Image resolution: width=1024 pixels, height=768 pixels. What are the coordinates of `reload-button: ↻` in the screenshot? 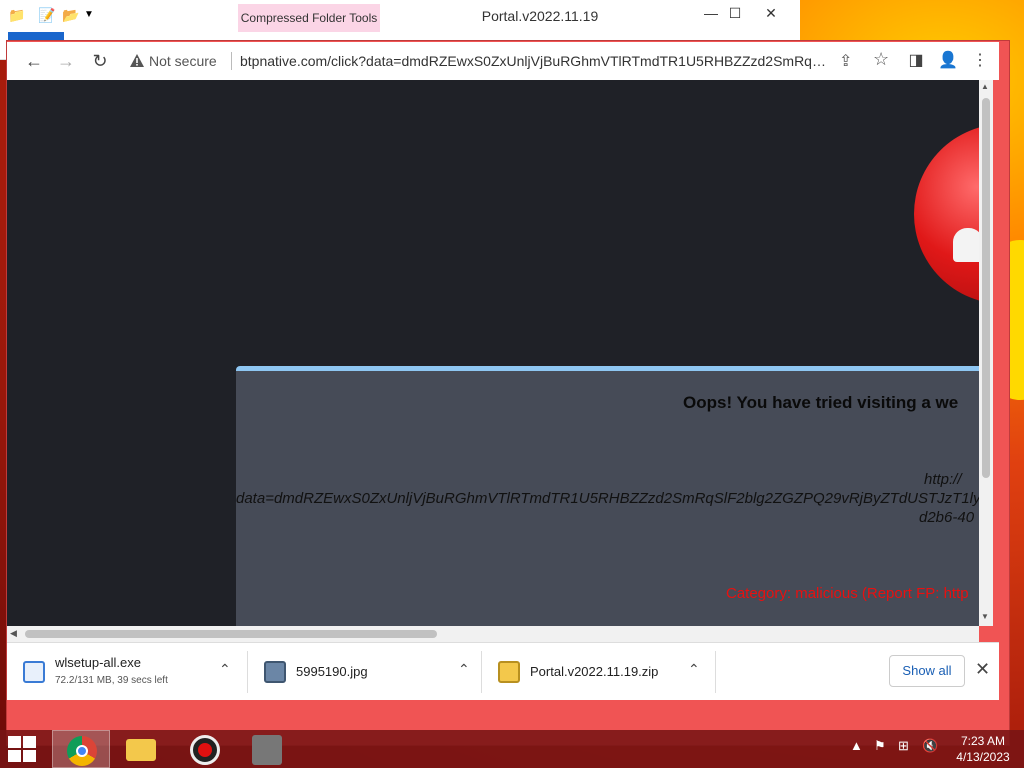 It's located at (100, 61).